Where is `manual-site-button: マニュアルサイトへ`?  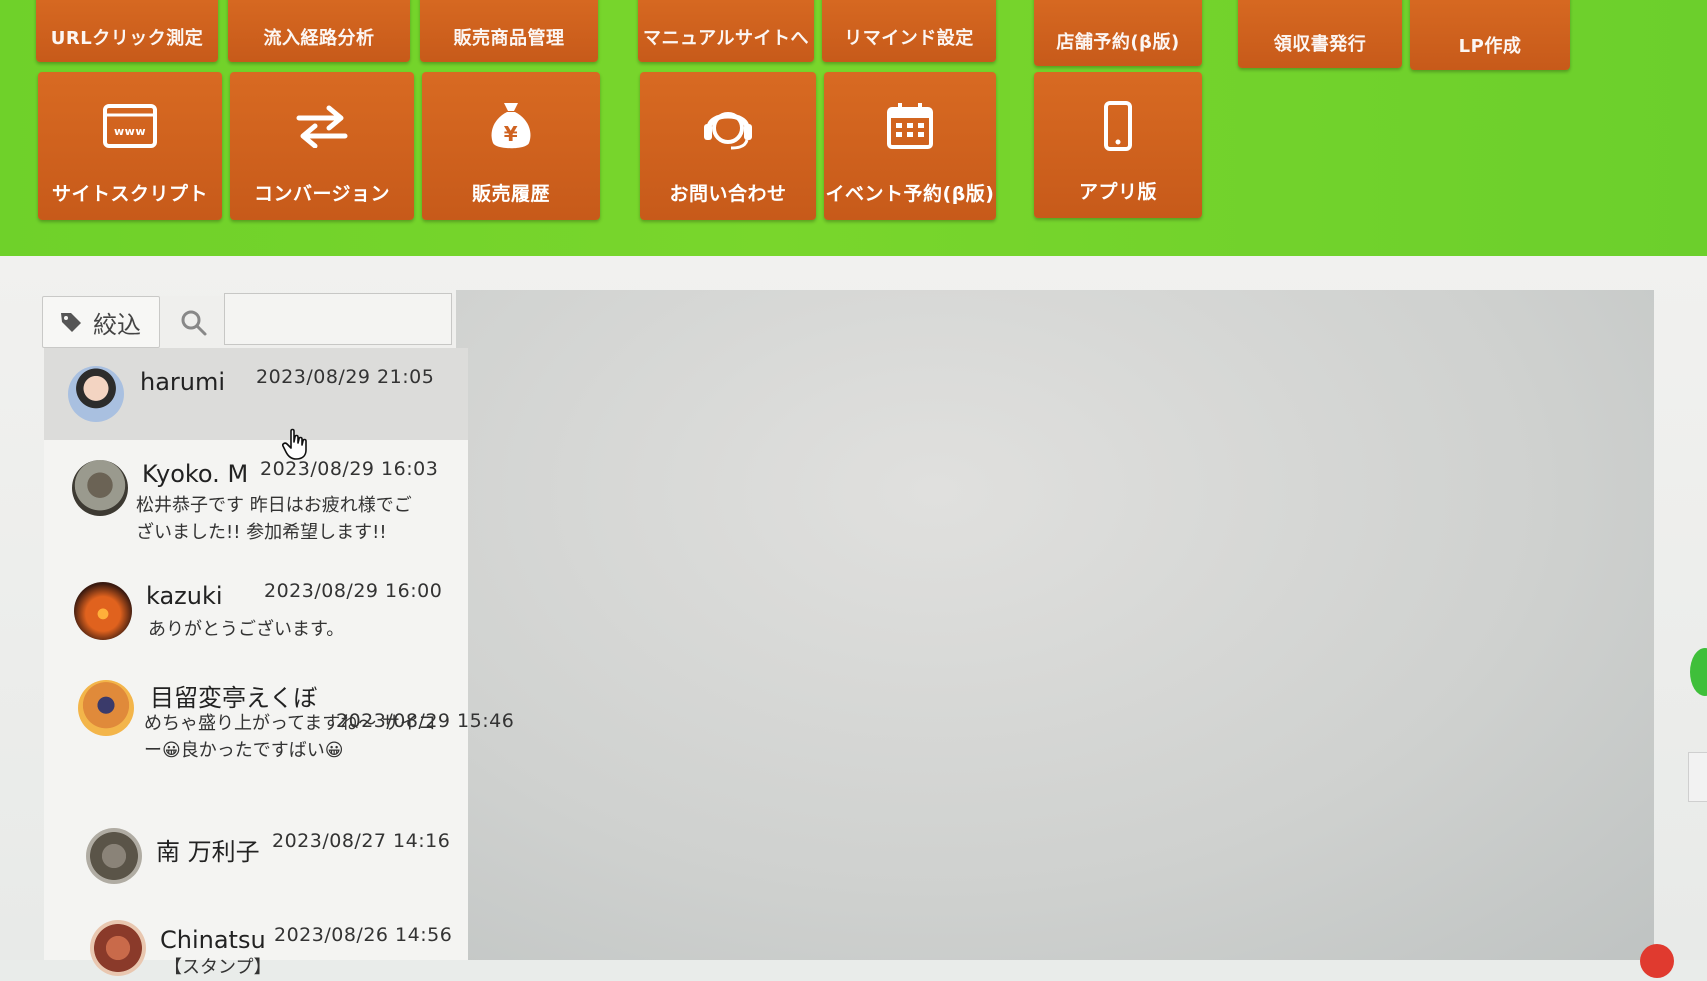 manual-site-button: マニュアルサイトへ is located at coordinates (726, 31).